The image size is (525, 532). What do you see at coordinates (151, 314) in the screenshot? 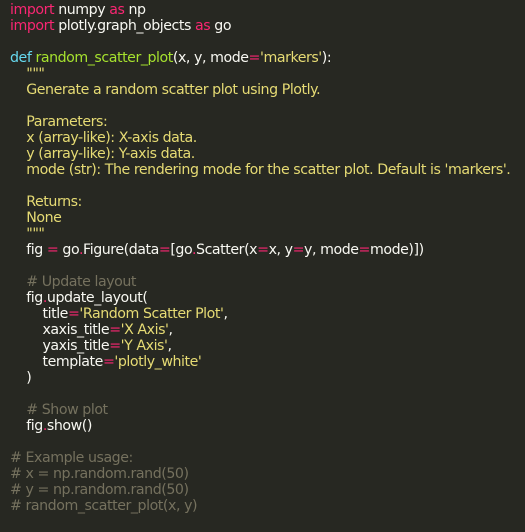
I see `kwarg-string: 'Random Scatter Plot'` at bounding box center [151, 314].